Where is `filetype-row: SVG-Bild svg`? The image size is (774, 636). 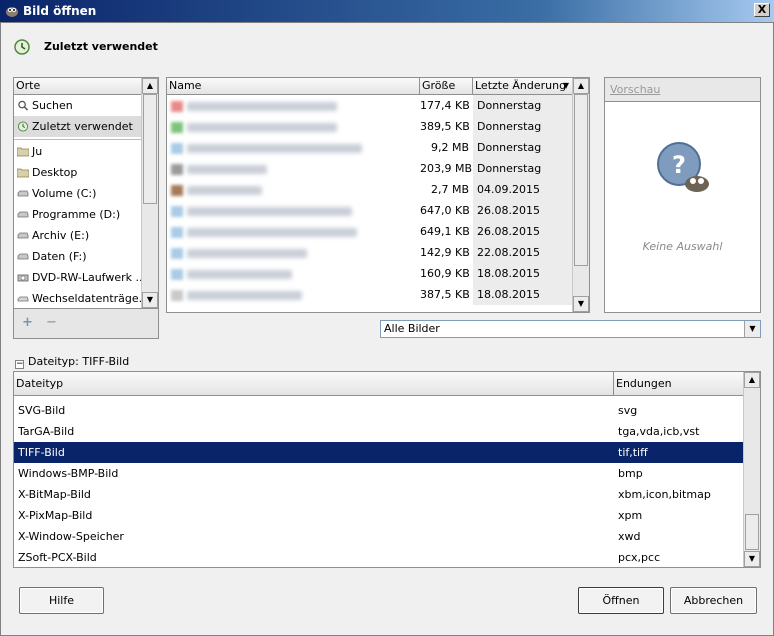
filetype-row: SVG-Bild svg is located at coordinates (379, 410).